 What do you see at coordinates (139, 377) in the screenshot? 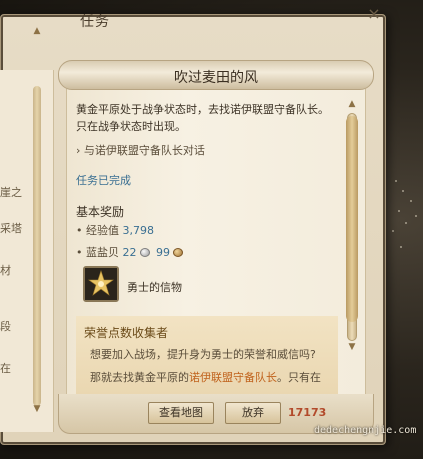
I see `hint-line-2-prefix: 那就去找黄金平原的` at bounding box center [139, 377].